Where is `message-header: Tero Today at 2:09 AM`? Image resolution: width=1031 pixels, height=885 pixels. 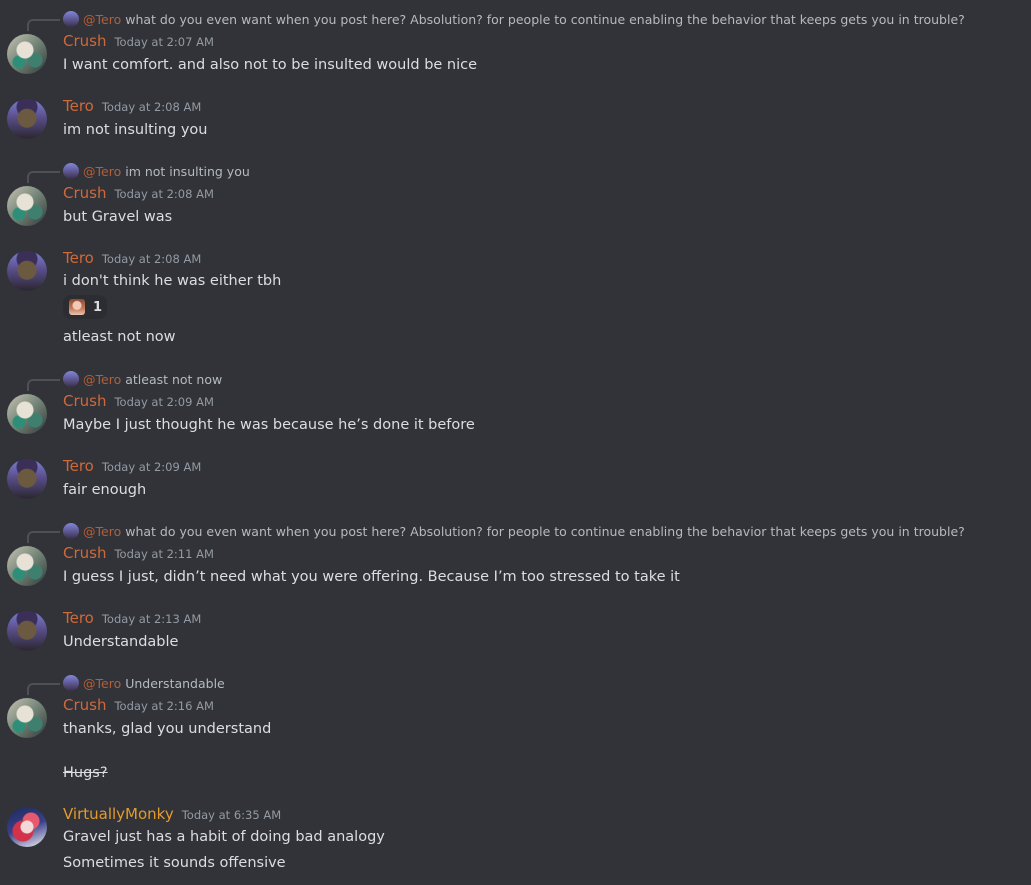
message-header: Tero Today at 2:09 AM is located at coordinates (132, 468).